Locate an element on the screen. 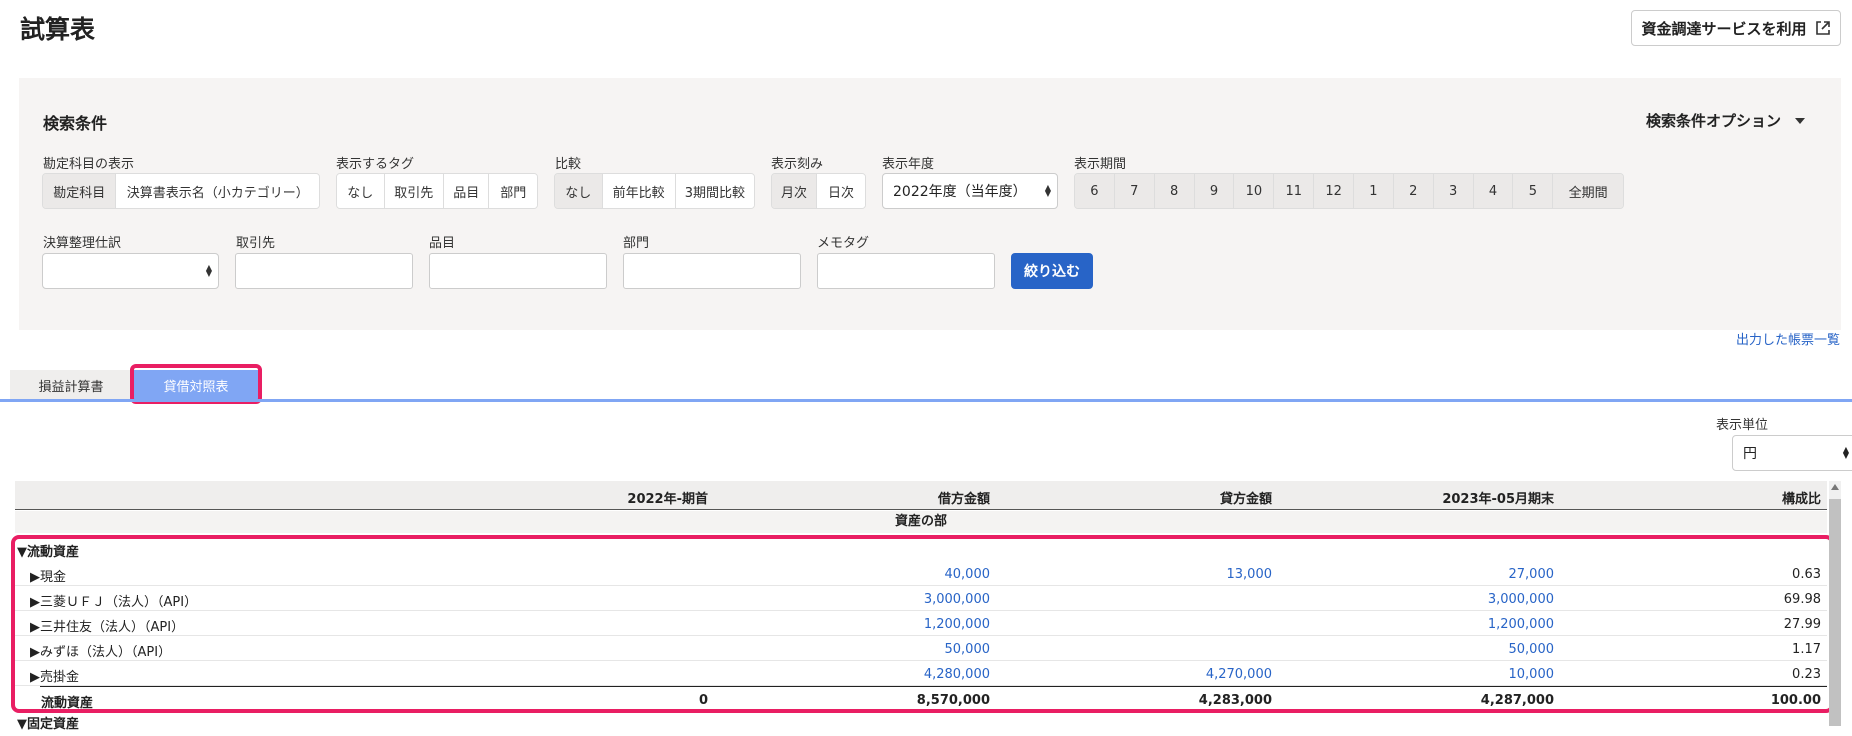  account-display-label: 勘定科目の表示 is located at coordinates (89, 164).